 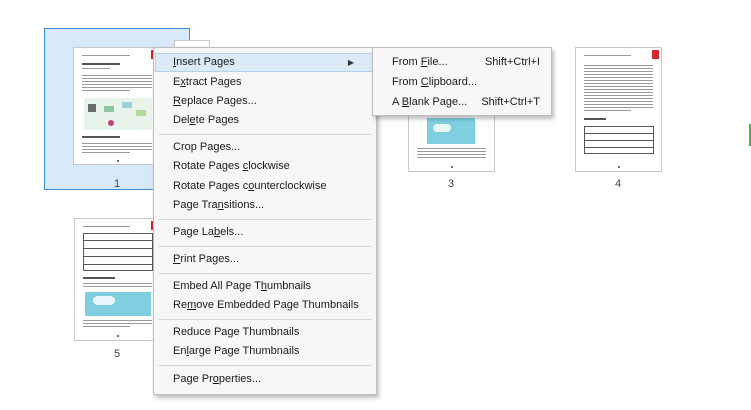 I want to click on submenu-arrow-icon: ▶, so click(x=350, y=62).